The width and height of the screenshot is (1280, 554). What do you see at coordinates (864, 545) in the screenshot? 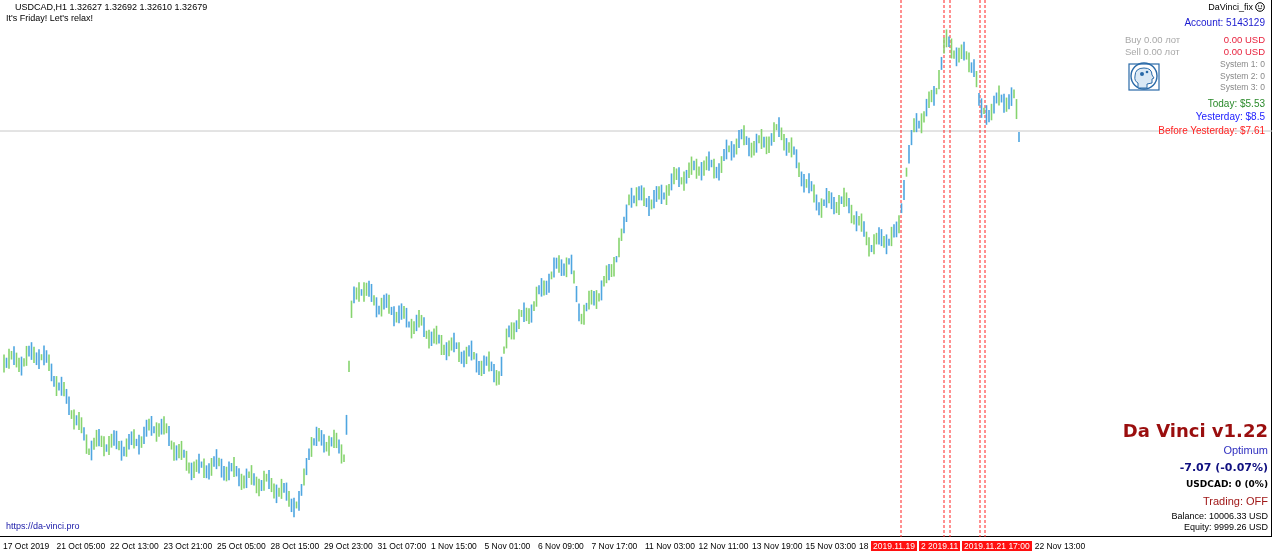
I see `time-label: 18` at bounding box center [864, 545].